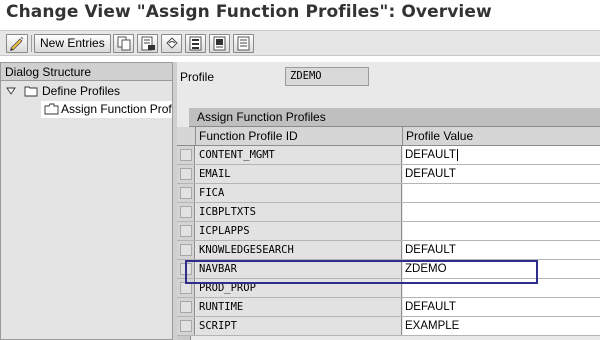 This screenshot has width=600, height=340. I want to click on select-block-icon, so click(219, 43).